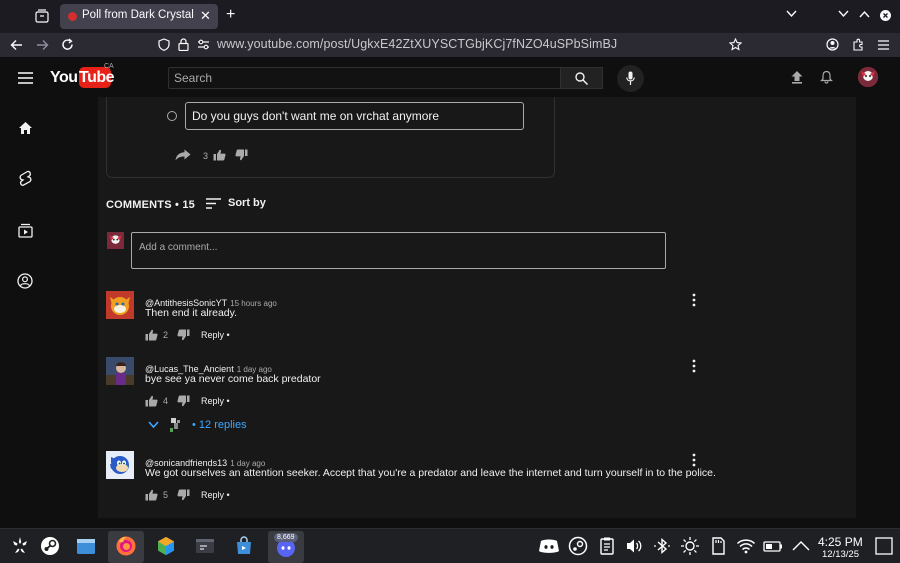 Image resolution: width=900 pixels, height=563 pixels. Describe the element at coordinates (858, 44) in the screenshot. I see `extensions-puzzle-icon` at that location.